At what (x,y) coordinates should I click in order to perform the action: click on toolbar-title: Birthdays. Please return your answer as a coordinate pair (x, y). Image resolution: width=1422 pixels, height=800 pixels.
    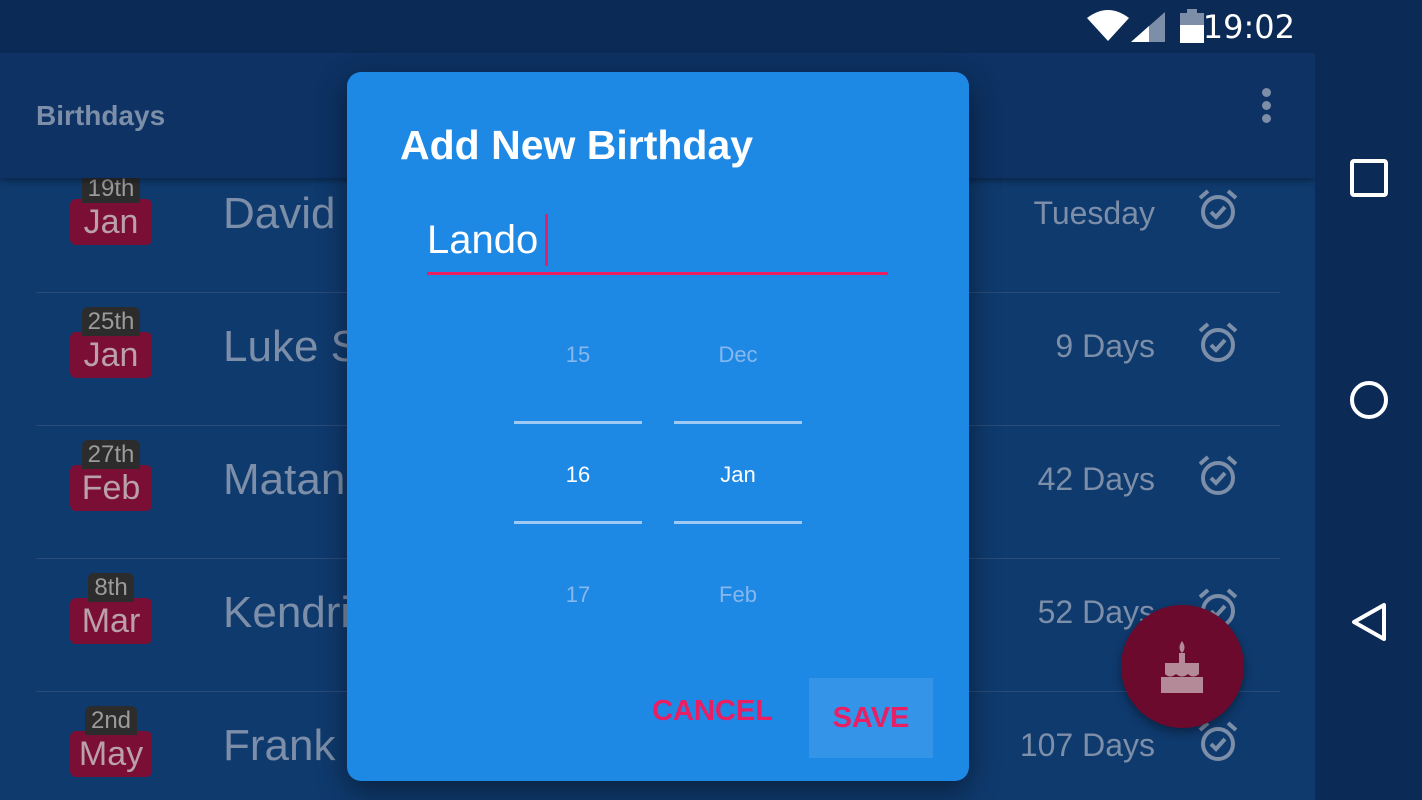
    Looking at the image, I should click on (101, 115).